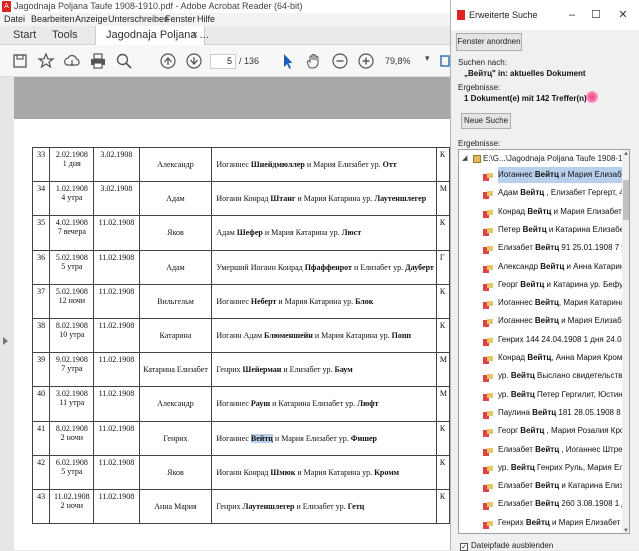 This screenshot has width=639, height=551. I want to click on parents-segment: Дауберт, so click(419, 267).